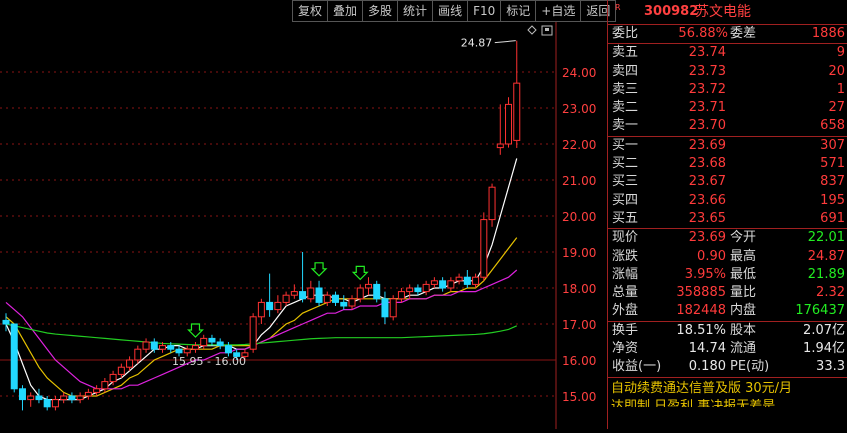 Image resolution: width=847 pixels, height=433 pixels. What do you see at coordinates (727, 349) in the screenshot?
I see `fund-row: 净资 14.74 流通 1.94亿` at bounding box center [727, 349].